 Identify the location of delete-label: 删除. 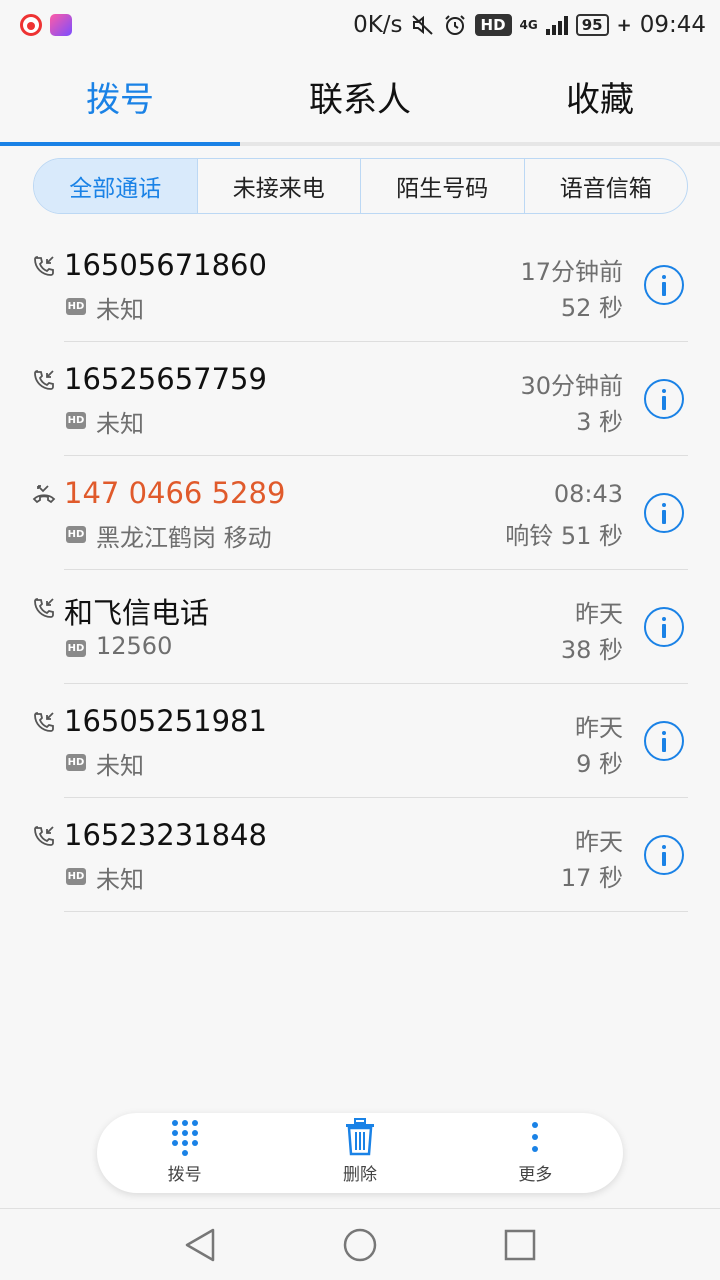
(359, 1175).